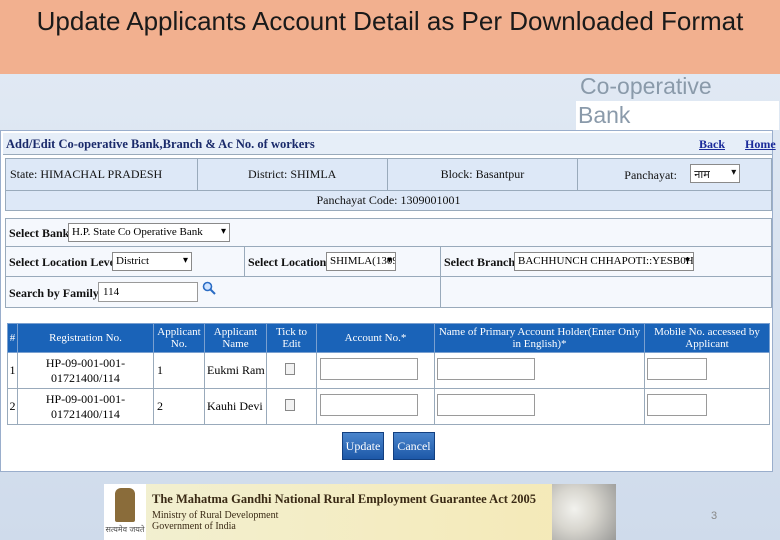 Image resolution: width=780 pixels, height=540 pixels. What do you see at coordinates (149, 232) in the screenshot?
I see `bank-select: H.P. State Co Operative Bank` at bounding box center [149, 232].